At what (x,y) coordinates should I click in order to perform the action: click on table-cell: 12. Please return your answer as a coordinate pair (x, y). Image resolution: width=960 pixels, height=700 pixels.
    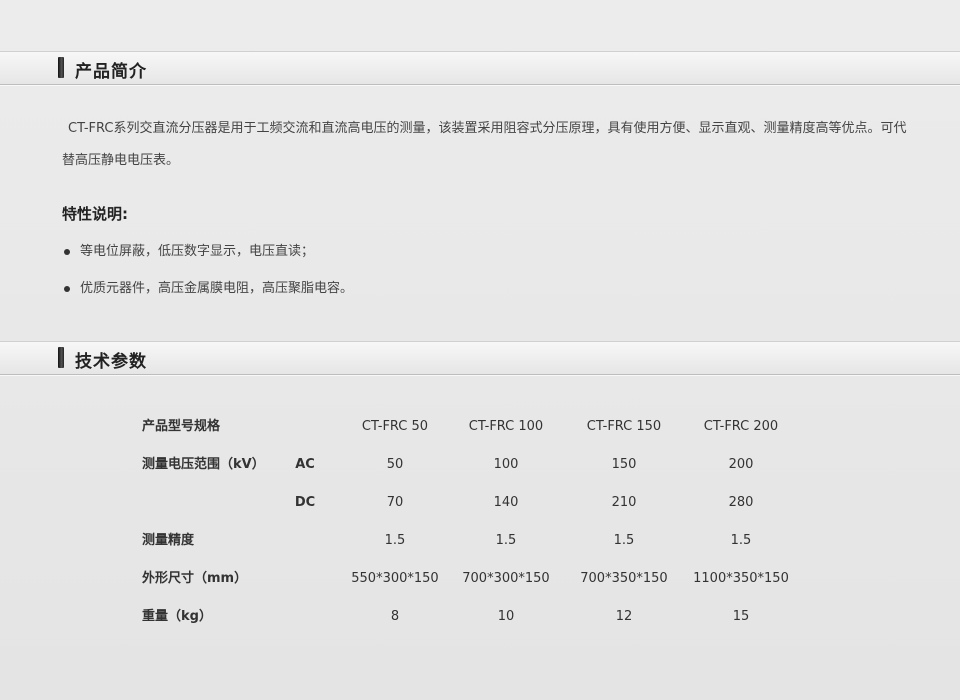
    Looking at the image, I should click on (624, 616).